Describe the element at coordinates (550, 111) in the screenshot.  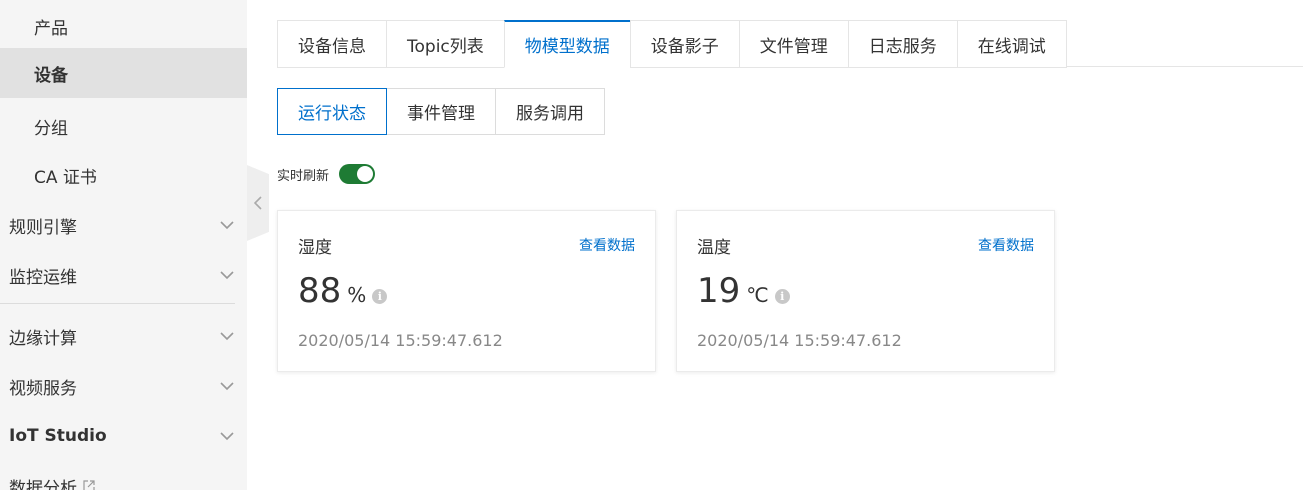
I see `subtab-service-invocation: 服务调用` at that location.